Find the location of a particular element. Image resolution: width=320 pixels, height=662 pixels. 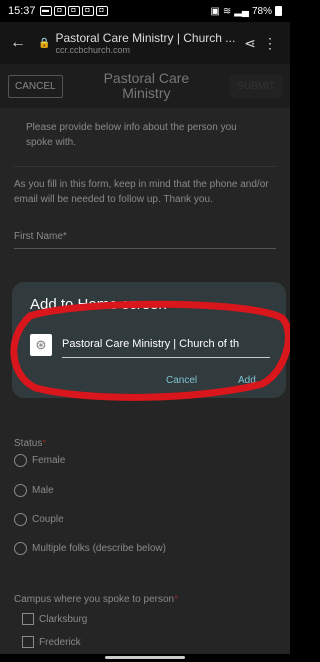

input-underline is located at coordinates (166, 357).